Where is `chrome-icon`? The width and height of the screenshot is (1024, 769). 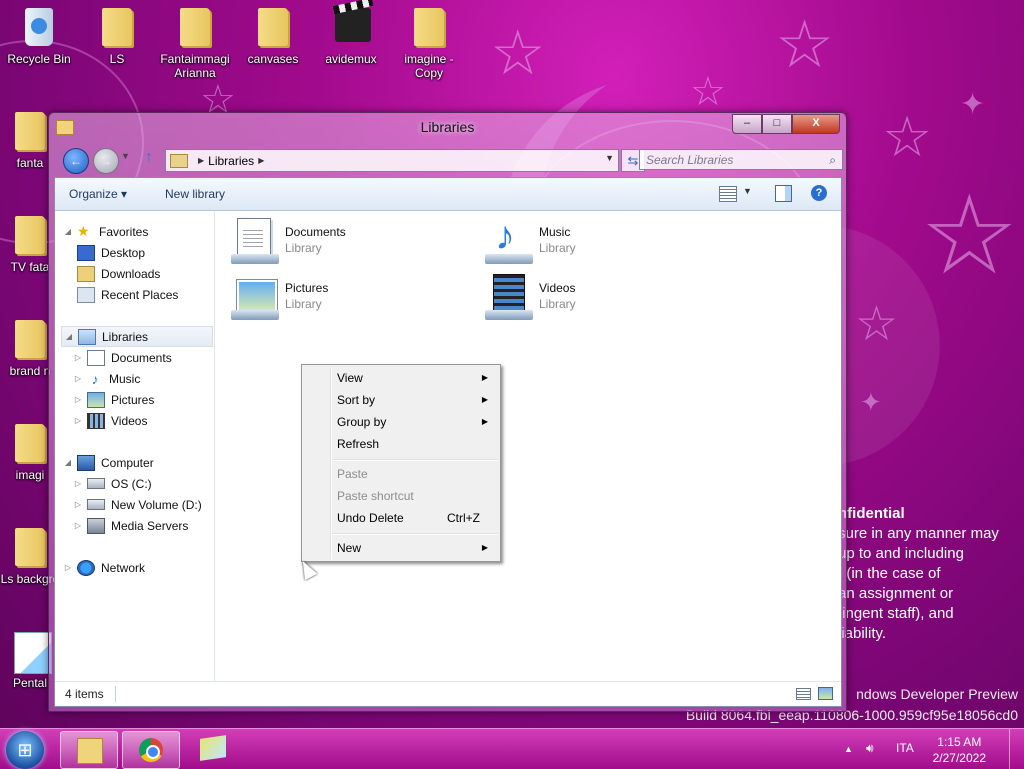
chrome-icon is located at coordinates (151, 750).